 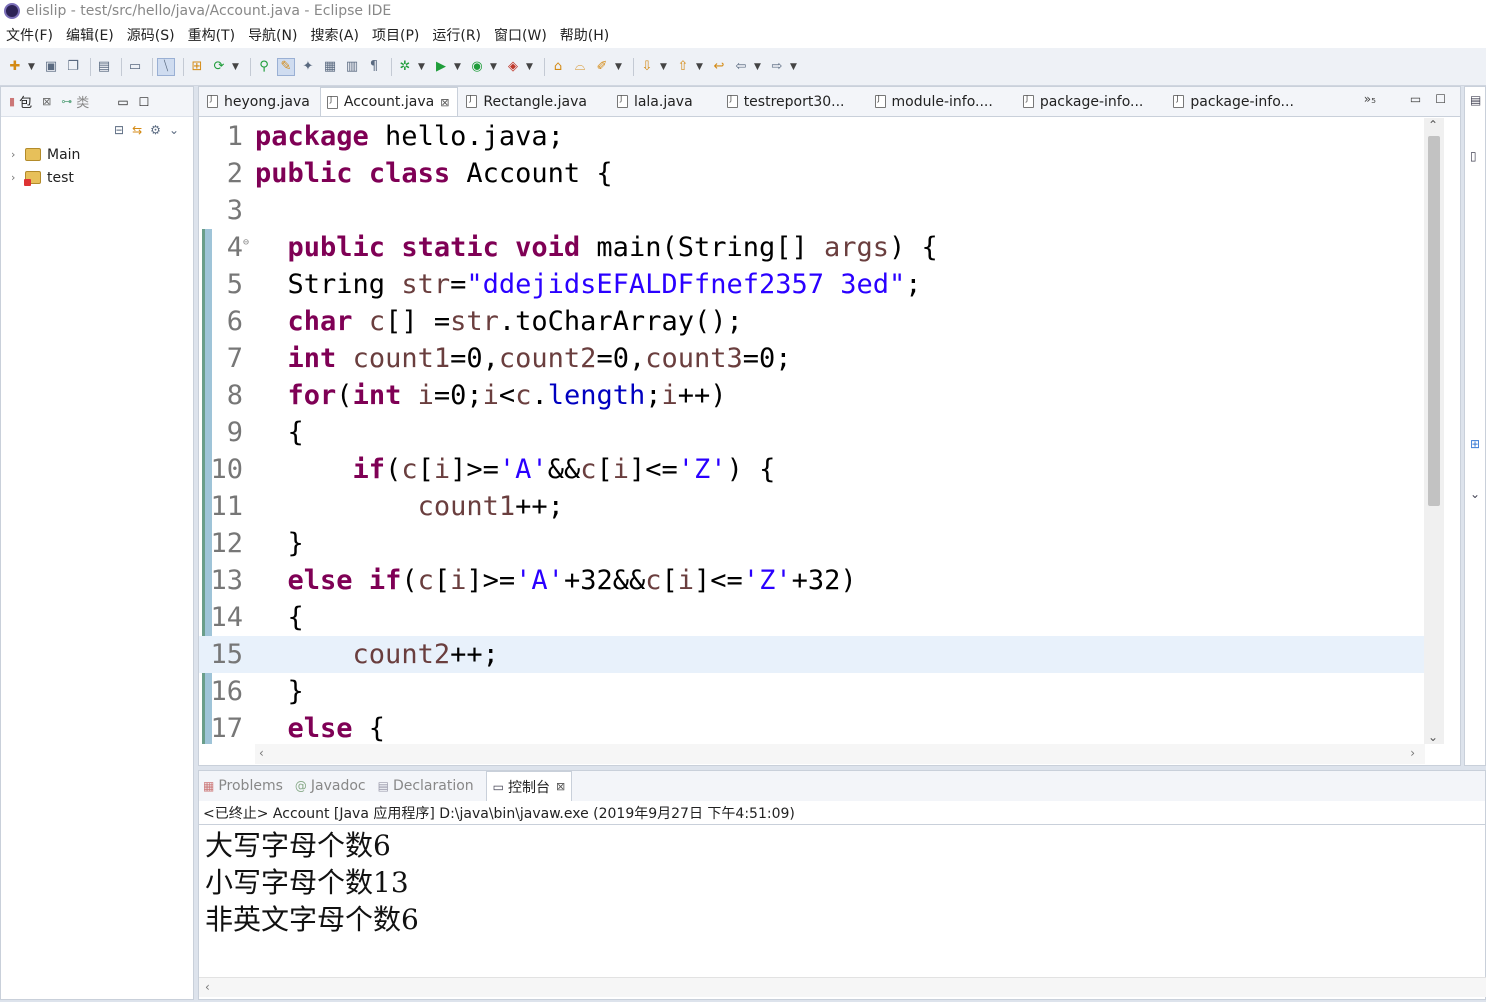 What do you see at coordinates (1473, 156) in the screenshot?
I see `task-list-icon: ▯` at bounding box center [1473, 156].